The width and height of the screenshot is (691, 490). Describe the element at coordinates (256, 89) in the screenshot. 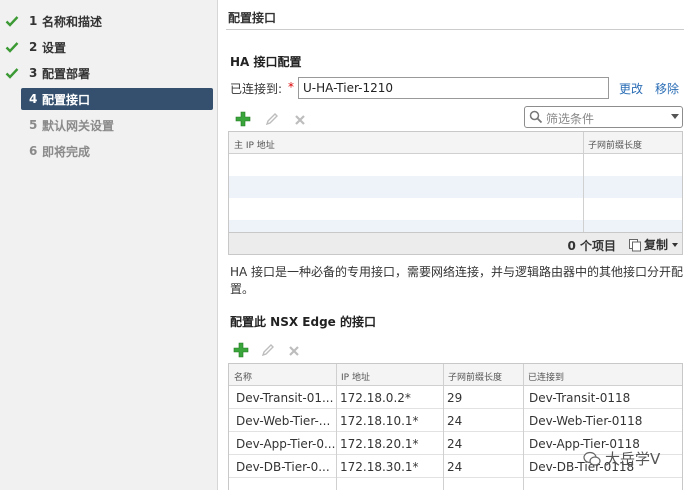

I see `connected-to-label: 已连接到:` at that location.